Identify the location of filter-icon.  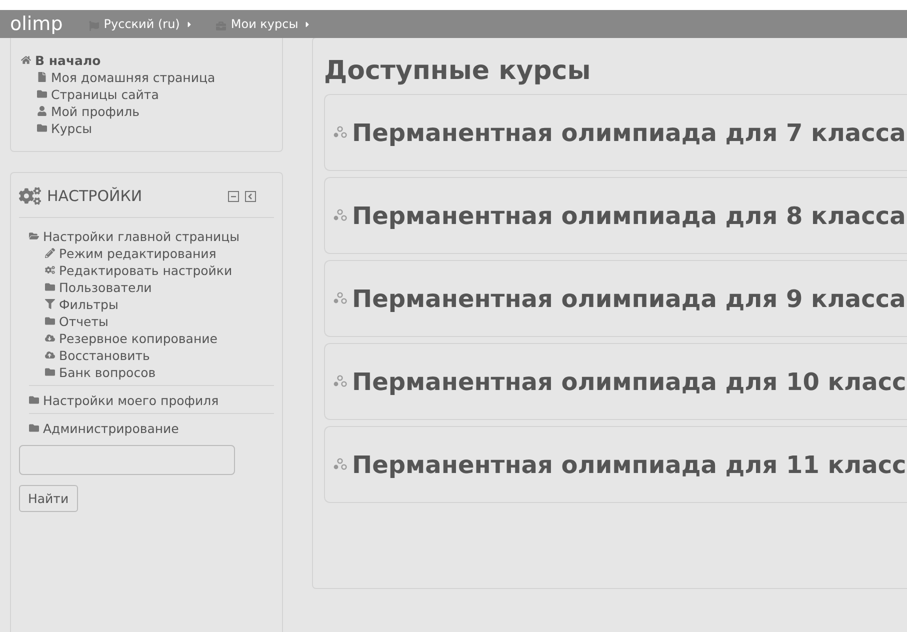
(50, 302).